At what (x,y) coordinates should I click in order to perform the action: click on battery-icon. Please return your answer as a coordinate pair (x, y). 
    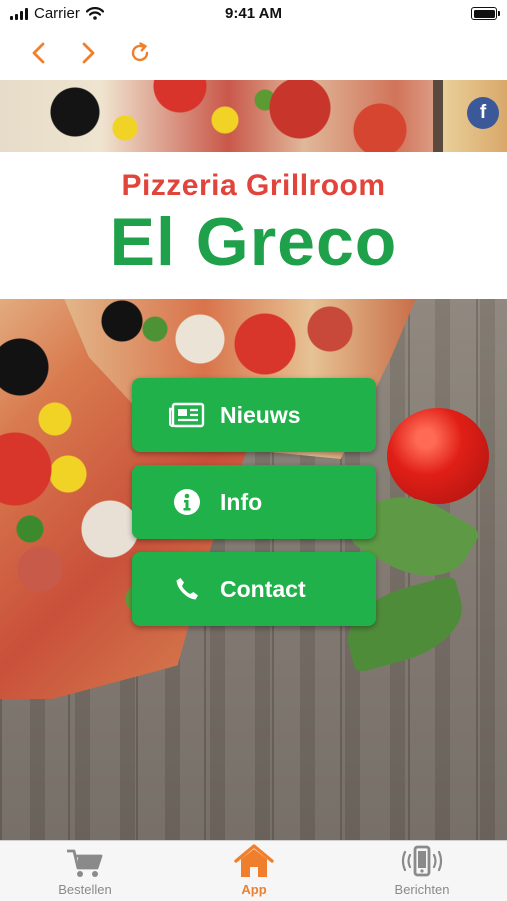
    Looking at the image, I should click on (485, 13).